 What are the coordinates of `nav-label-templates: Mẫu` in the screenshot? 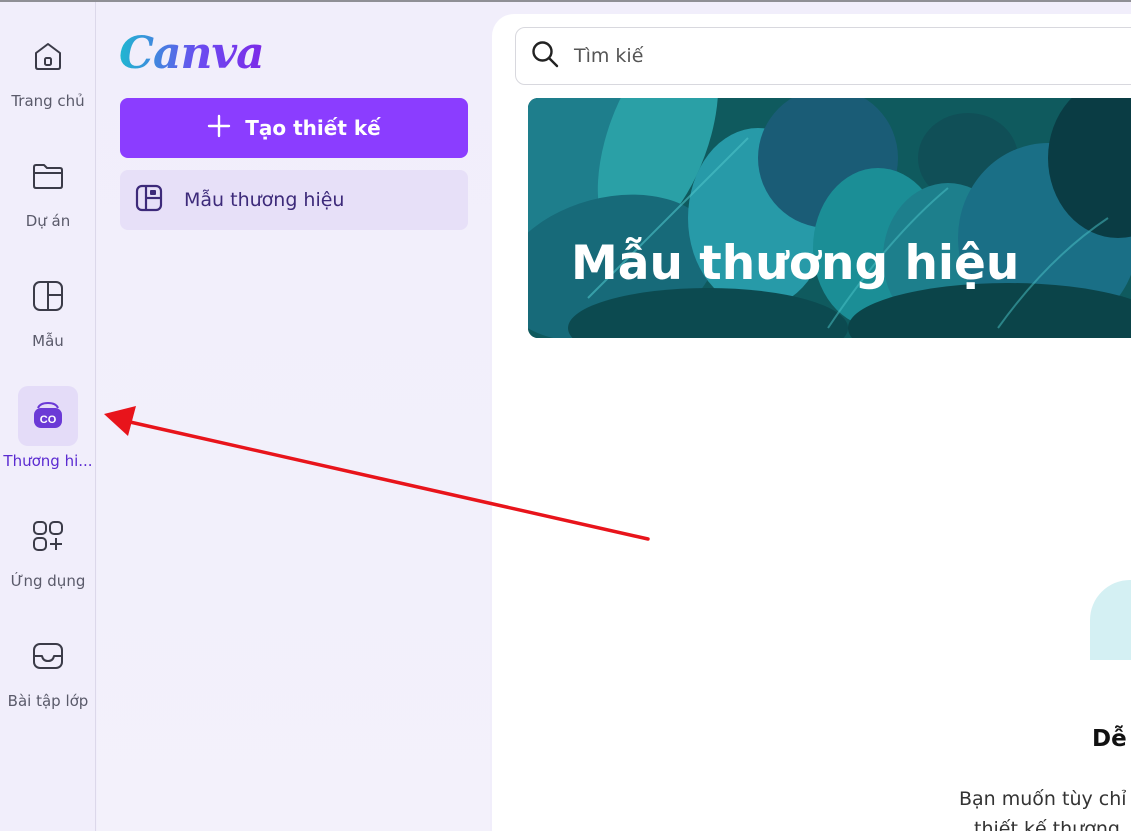 It's located at (48, 341).